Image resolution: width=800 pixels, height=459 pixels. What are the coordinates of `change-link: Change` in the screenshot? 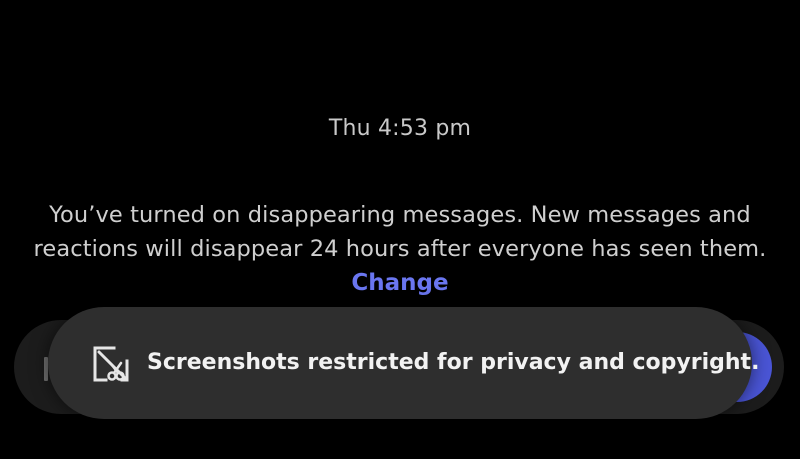 It's located at (400, 283).